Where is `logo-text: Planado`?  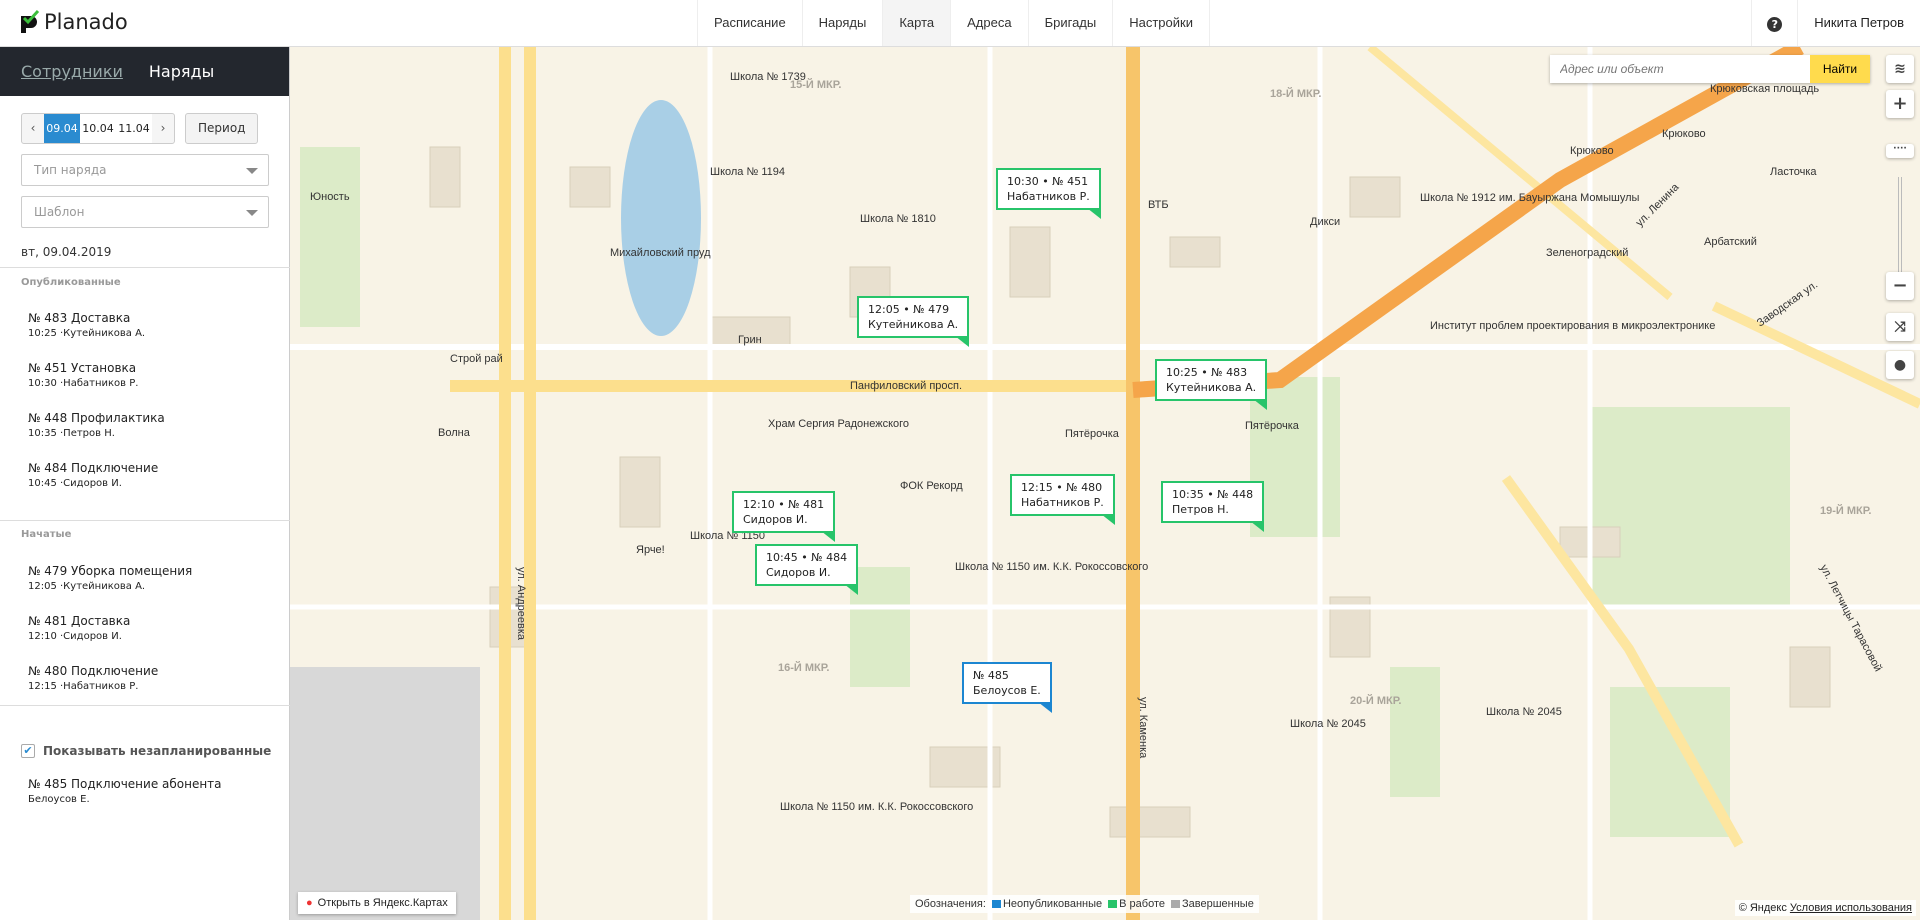 logo-text: Planado is located at coordinates (86, 22).